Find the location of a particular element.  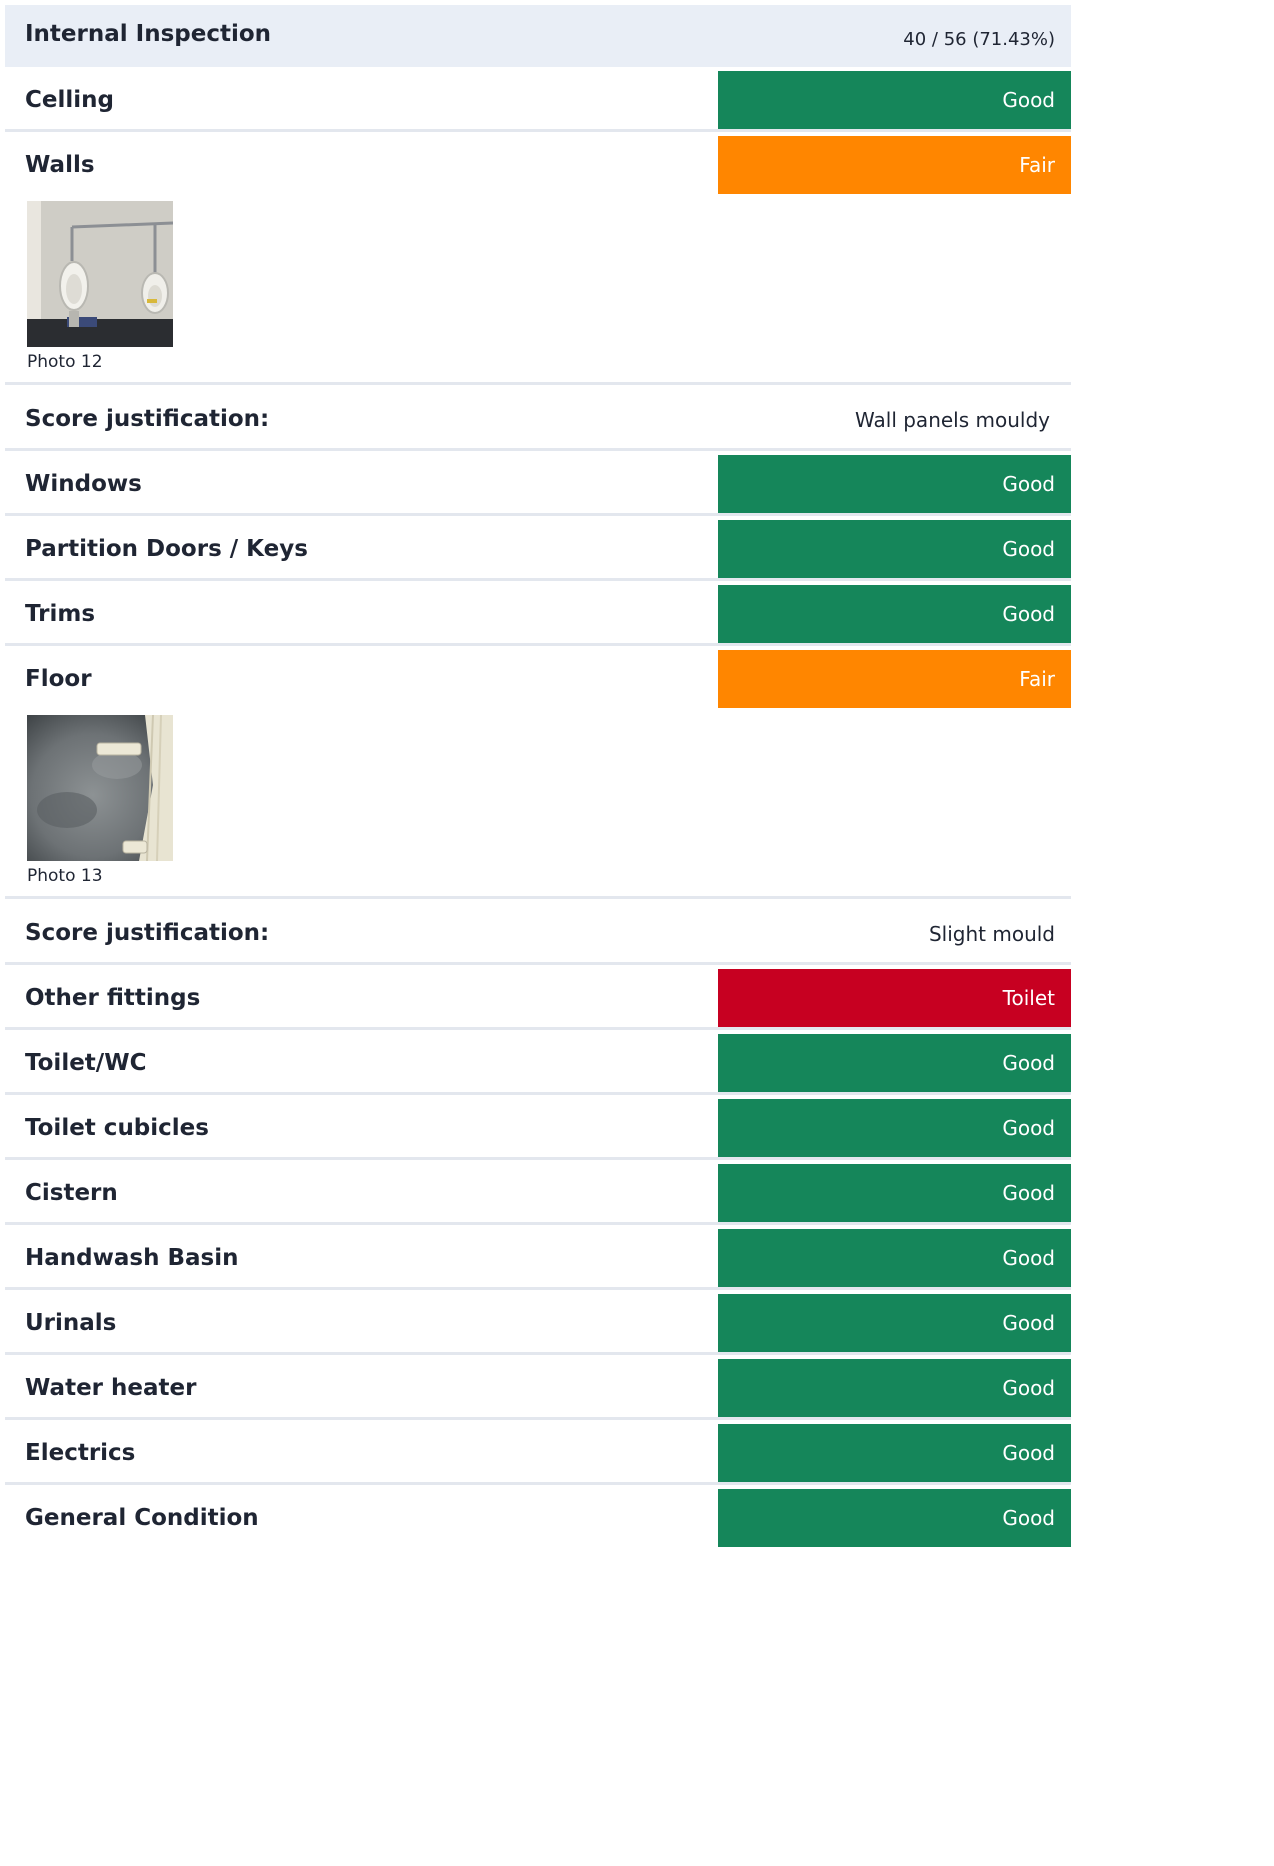

item-label: Urinals is located at coordinates (71, 1323).